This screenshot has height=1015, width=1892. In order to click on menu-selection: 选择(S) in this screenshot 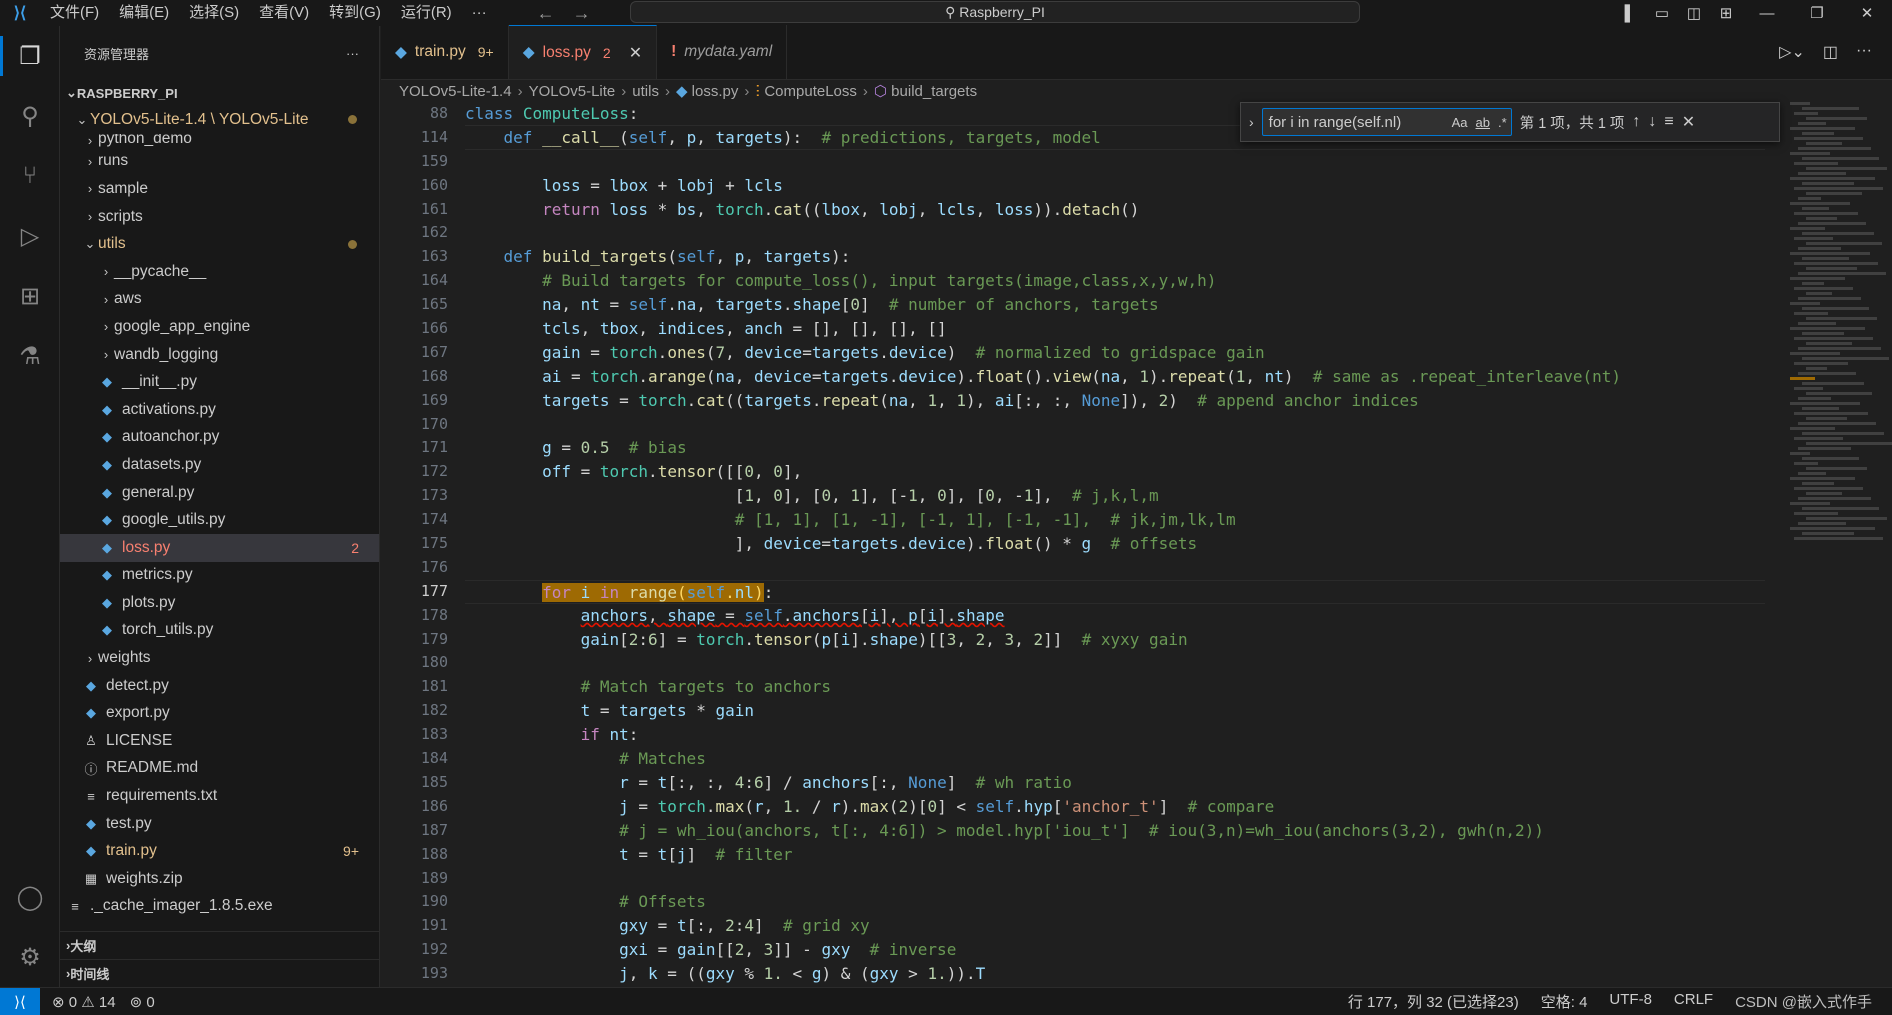, I will do `click(214, 13)`.